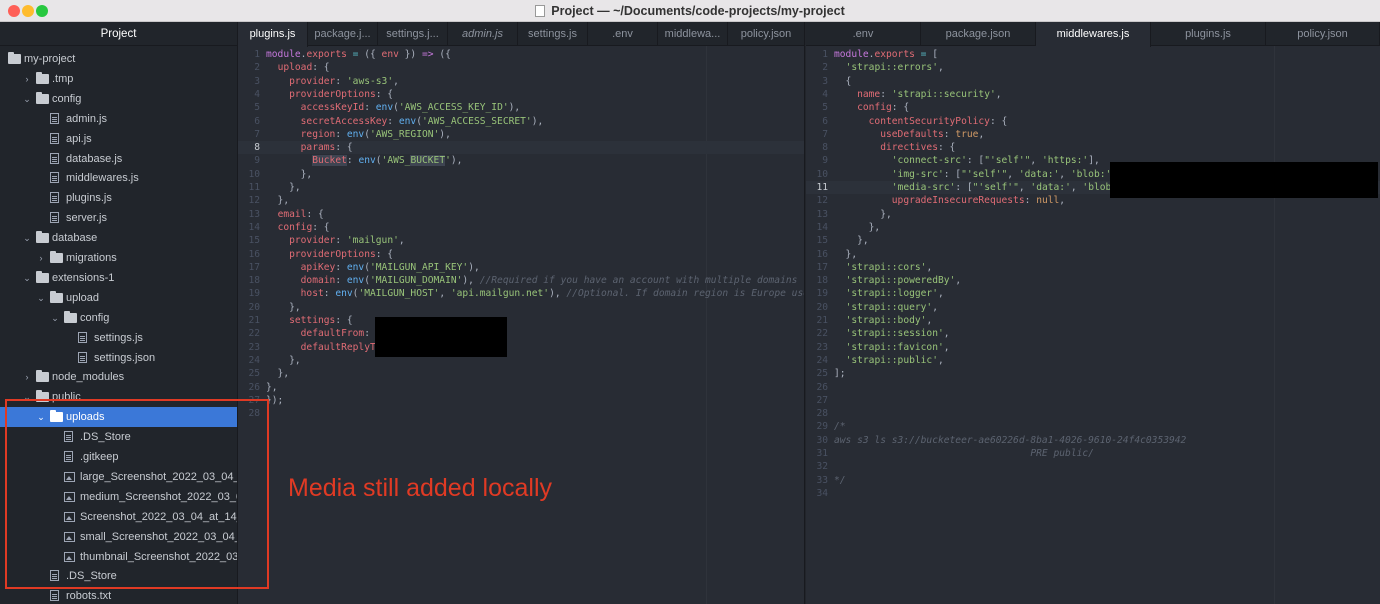  What do you see at coordinates (483, 34) in the screenshot?
I see `tab-admin-js: admin.js` at bounding box center [483, 34].